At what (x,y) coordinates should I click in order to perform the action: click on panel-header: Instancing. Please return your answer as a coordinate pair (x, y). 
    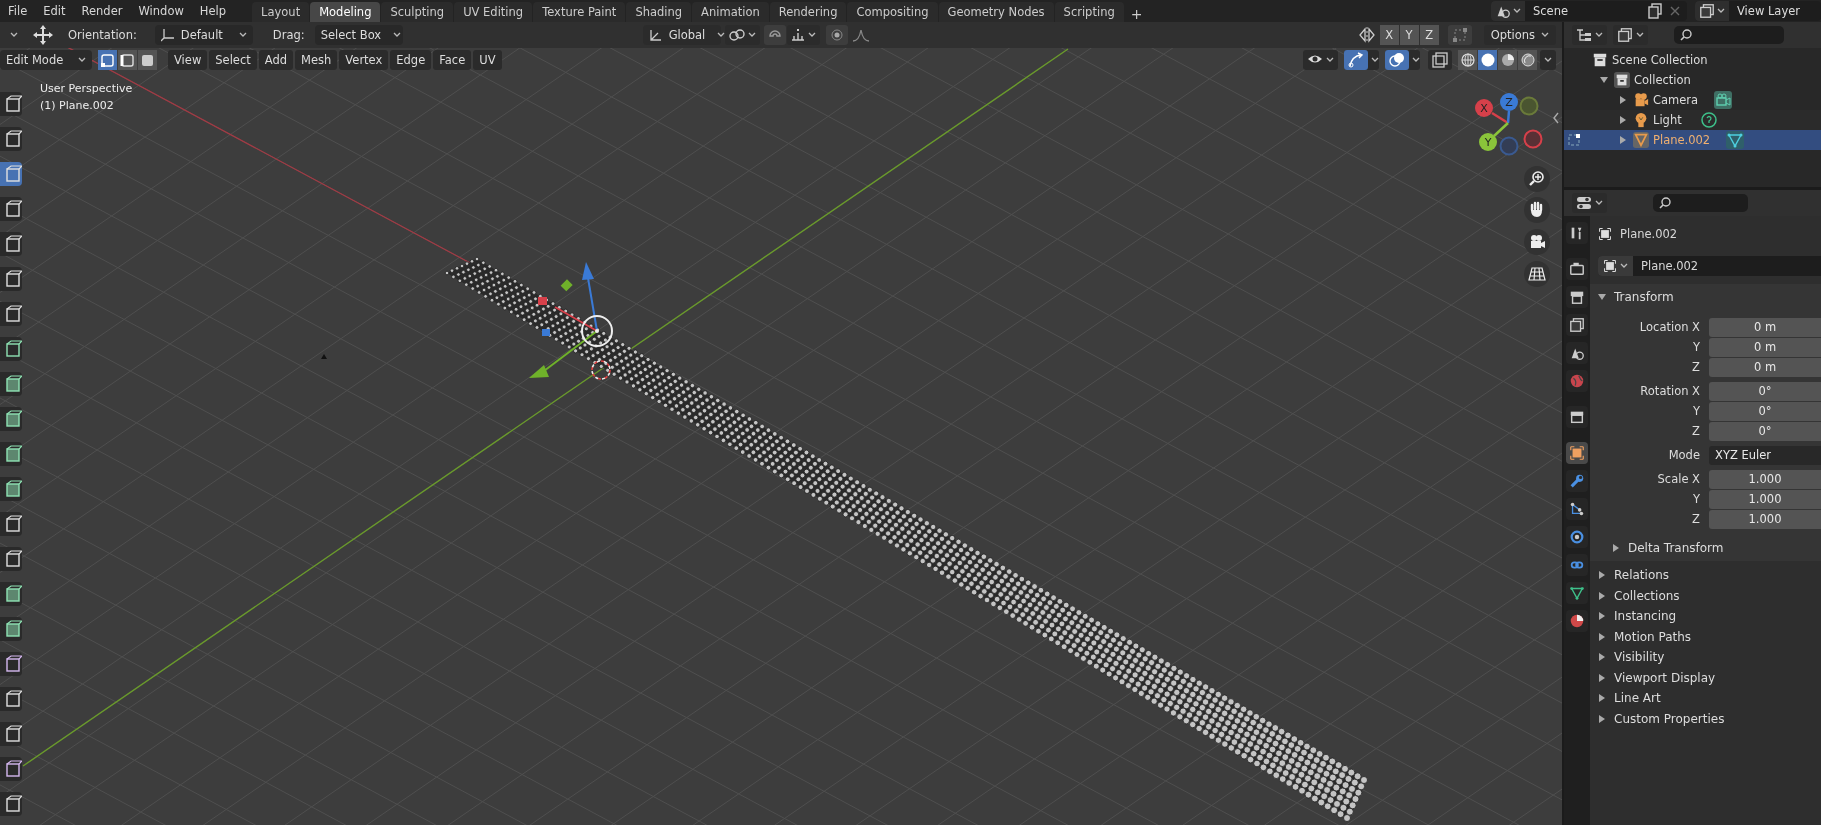
    Looking at the image, I should click on (1705, 616).